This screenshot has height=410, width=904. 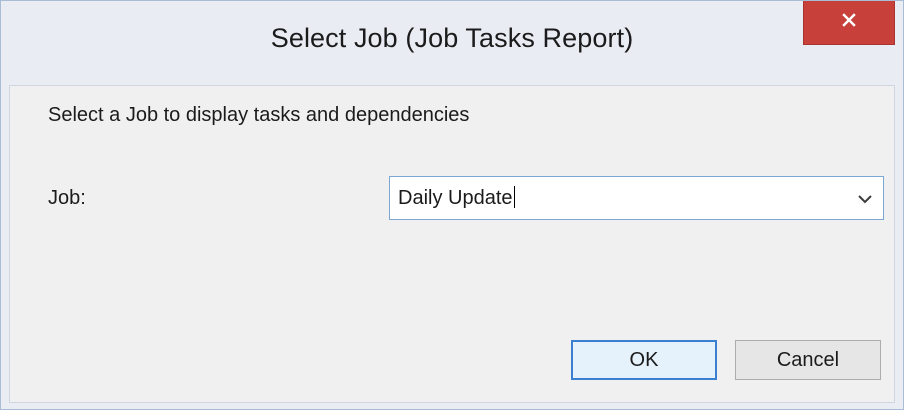 I want to click on text-caret, so click(x=514, y=197).